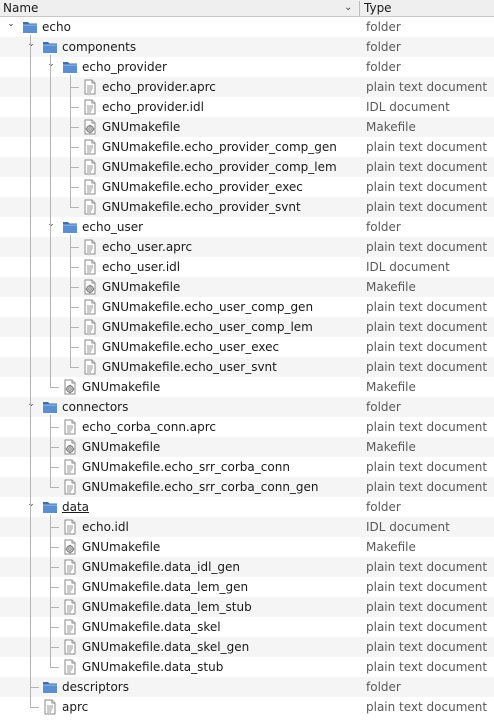 The image size is (494, 720). Describe the element at coordinates (247, 507) in the screenshot. I see `tree-folder-row: ⌄ data folder` at that location.